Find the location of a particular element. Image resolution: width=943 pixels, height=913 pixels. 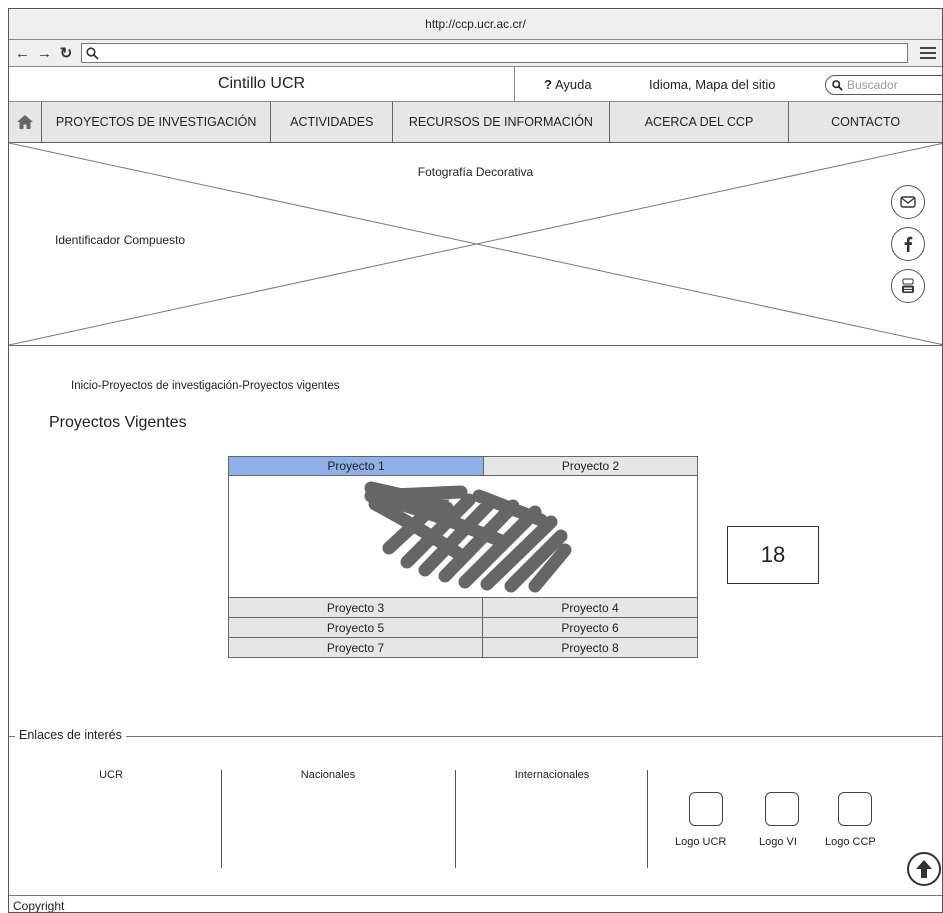

window-title-bar: http://ccp.ucr.ac.cr/ is located at coordinates (475, 24).